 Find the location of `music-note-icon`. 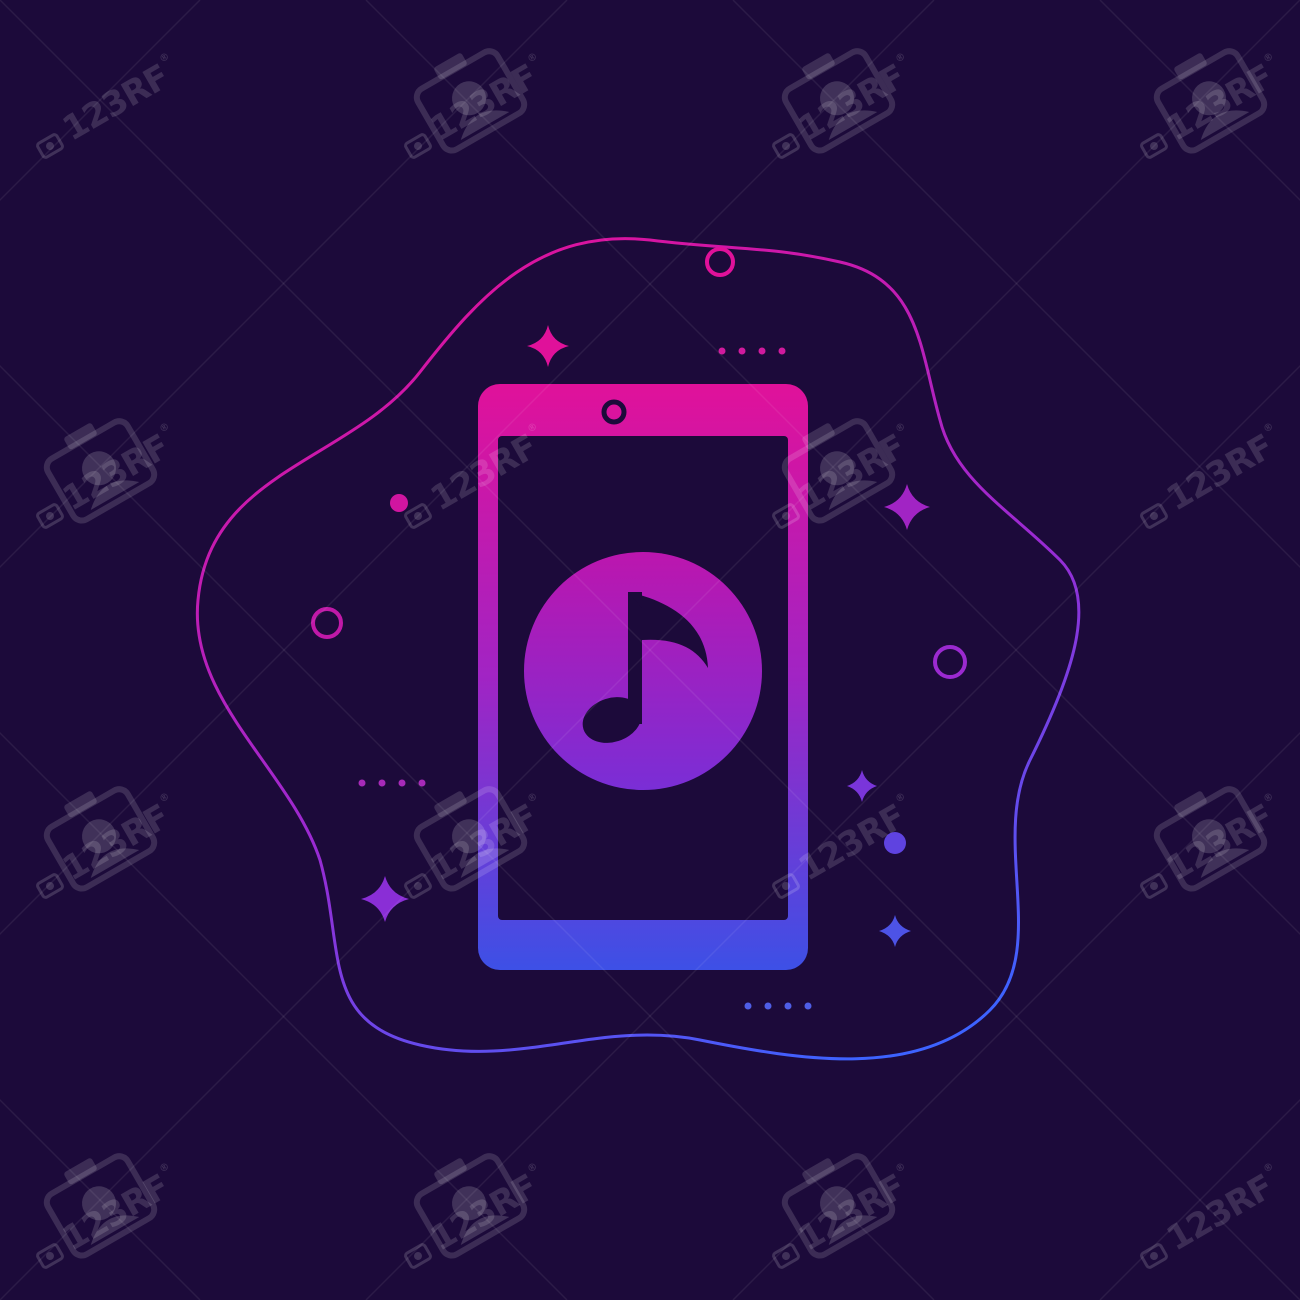

music-note-icon is located at coordinates (643, 671).